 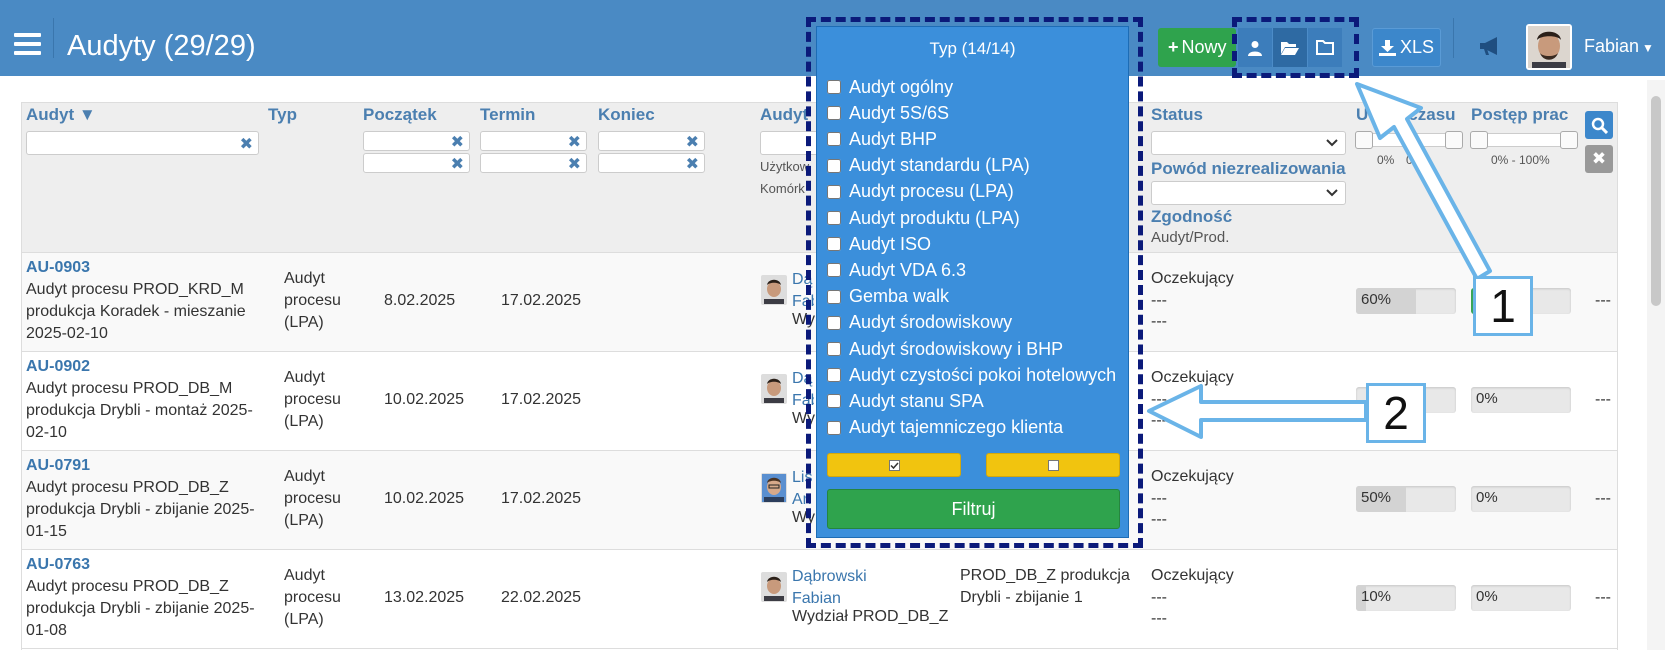 I want to click on callout-number-1: 1, so click(x=1503, y=306).